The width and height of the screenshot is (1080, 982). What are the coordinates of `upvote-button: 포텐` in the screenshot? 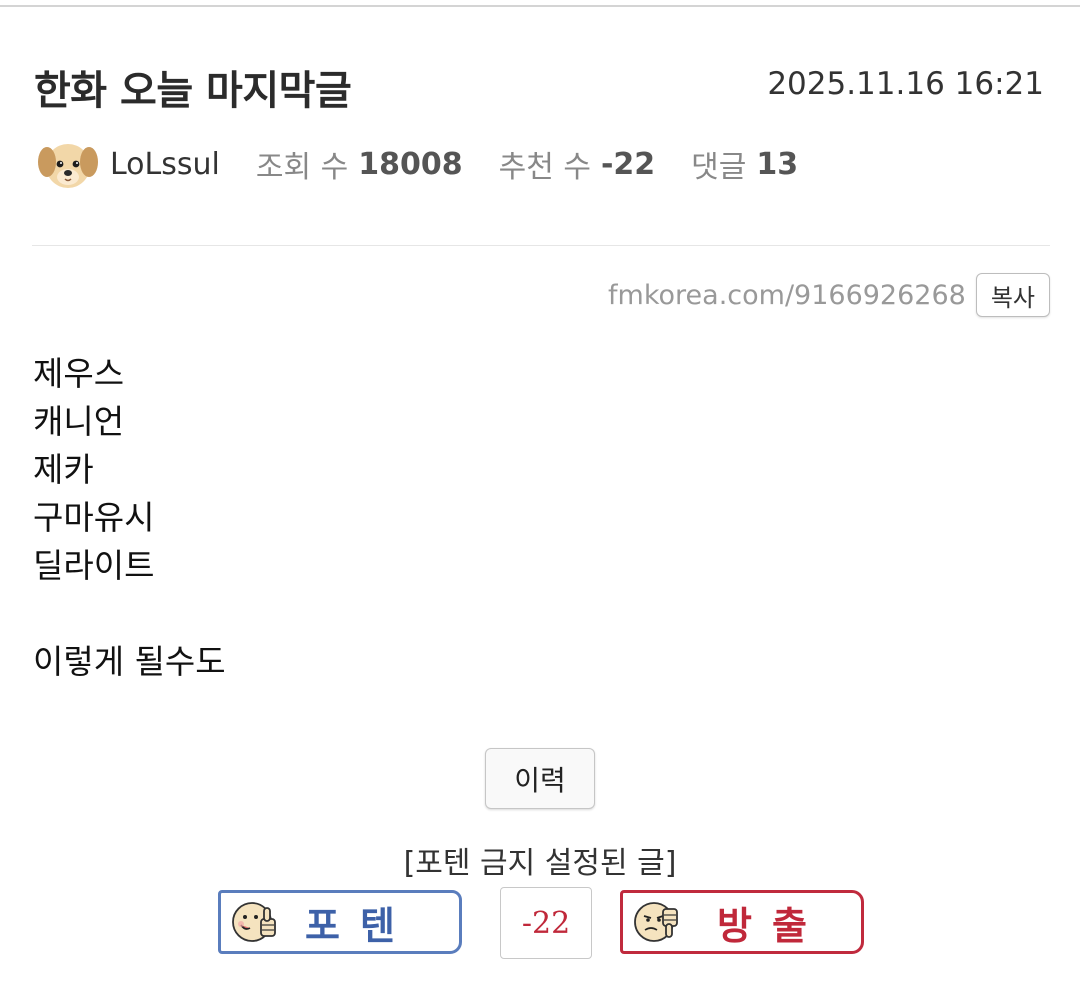 It's located at (340, 922).